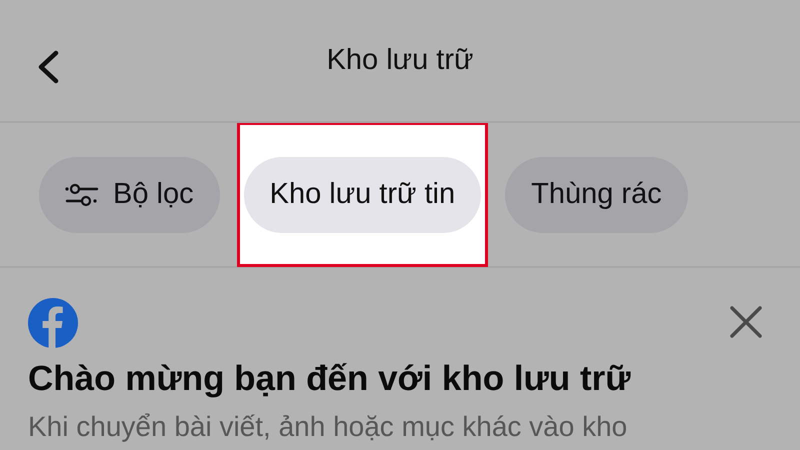  I want to click on filter-chip: Bộ lọc, so click(129, 194).